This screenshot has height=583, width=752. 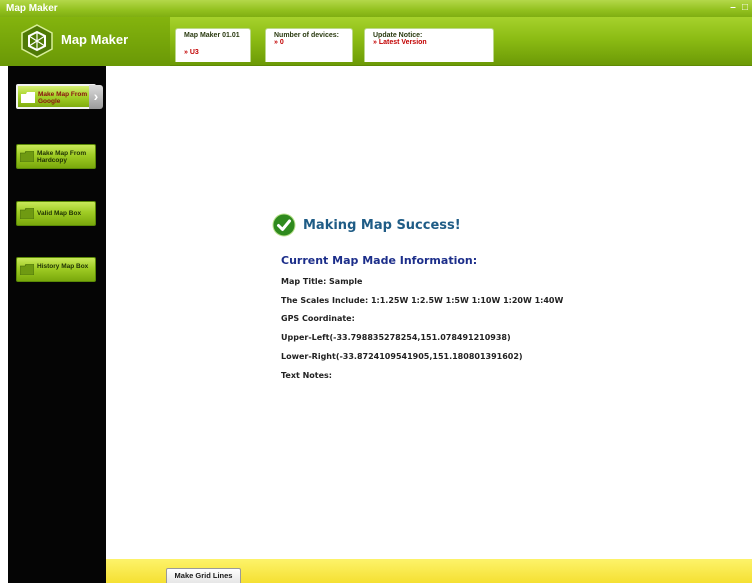 I want to click on version-title: Map Maker 01.01, so click(x=212, y=35).